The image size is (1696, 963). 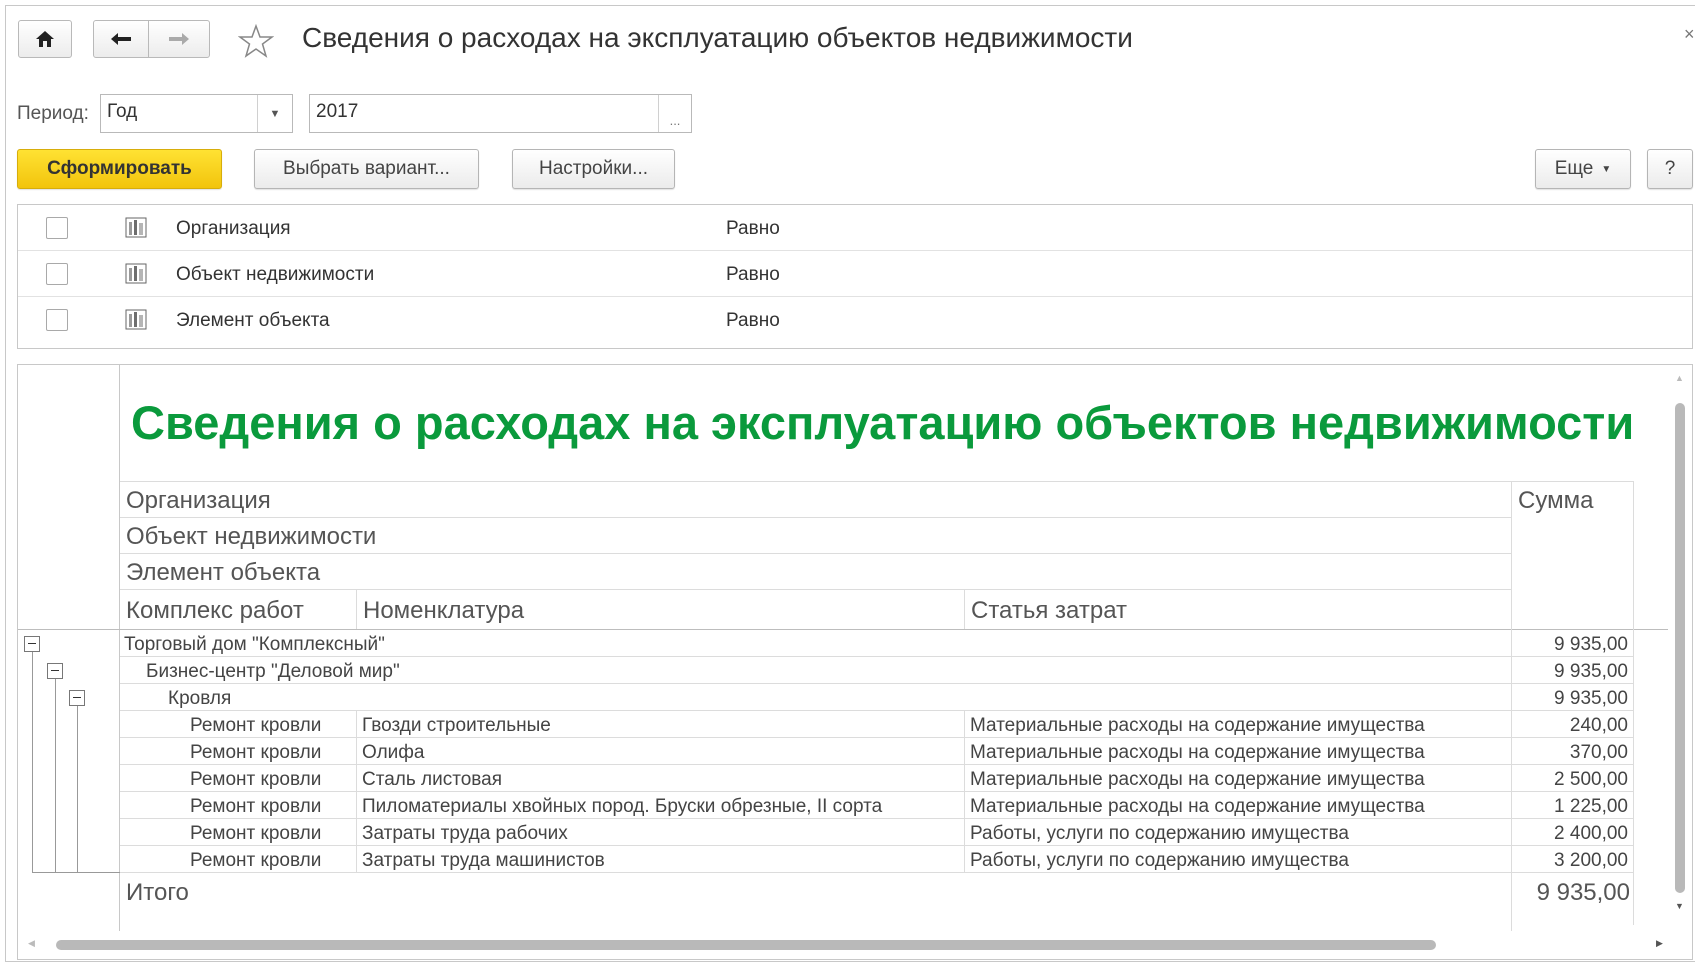 I want to click on sum-cell: 2 500,00, so click(x=1591, y=779).